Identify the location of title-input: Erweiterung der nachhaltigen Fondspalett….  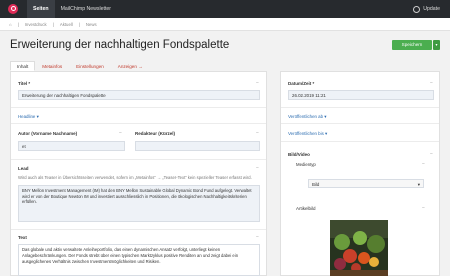
(139, 95).